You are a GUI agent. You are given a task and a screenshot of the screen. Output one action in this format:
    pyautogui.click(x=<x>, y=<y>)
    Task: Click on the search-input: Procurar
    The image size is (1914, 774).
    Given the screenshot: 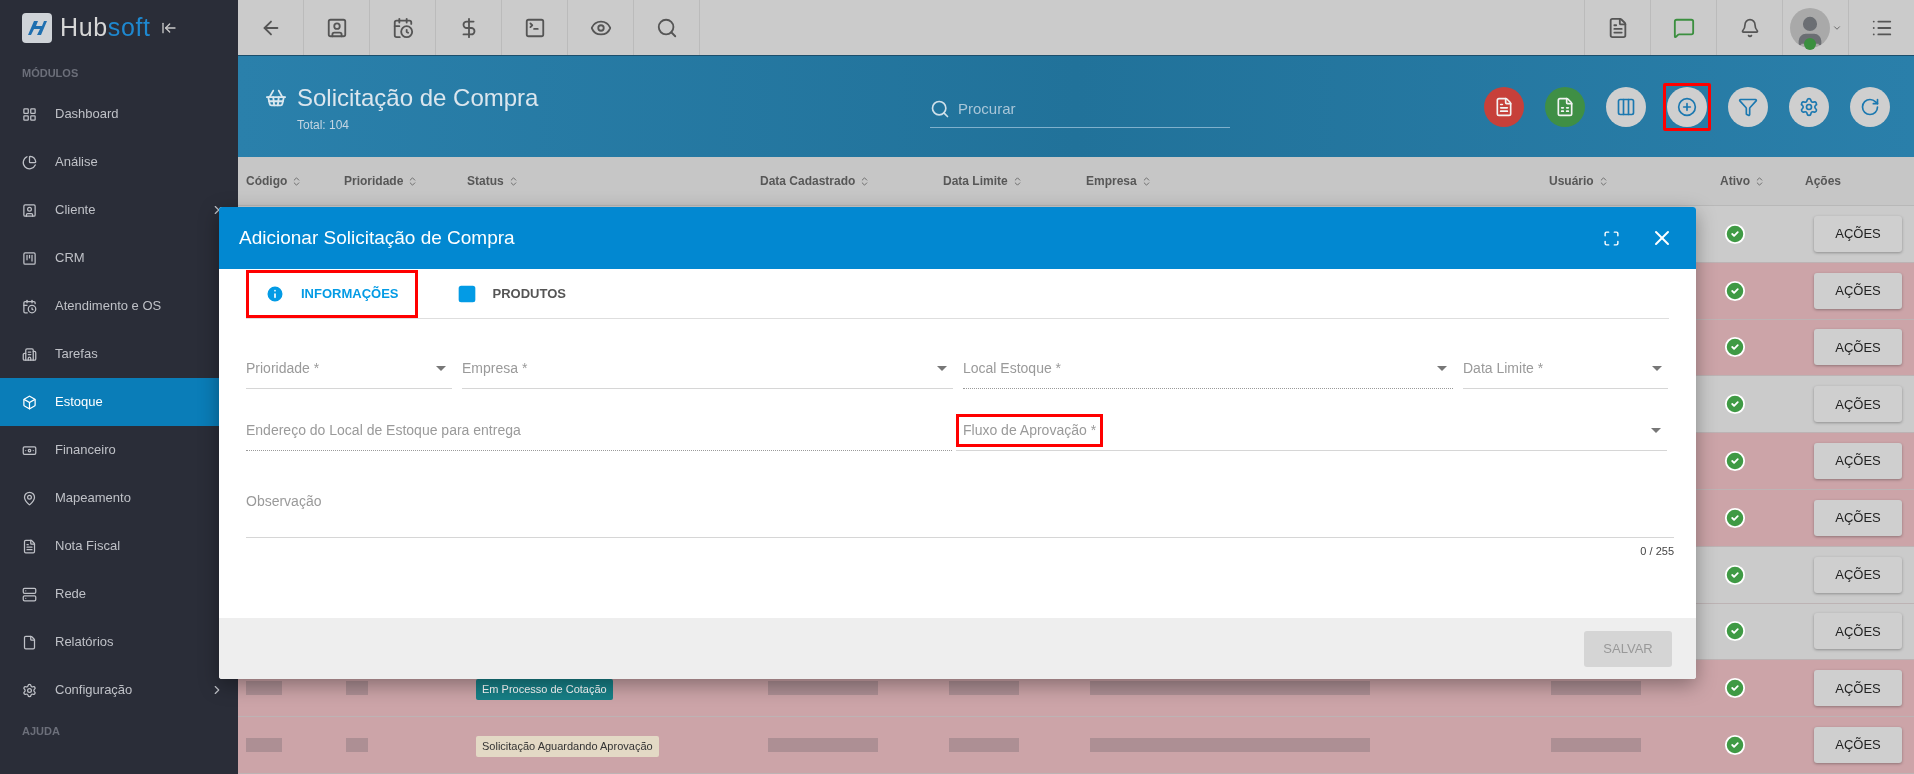 What is the action you would take?
    pyautogui.click(x=1094, y=109)
    